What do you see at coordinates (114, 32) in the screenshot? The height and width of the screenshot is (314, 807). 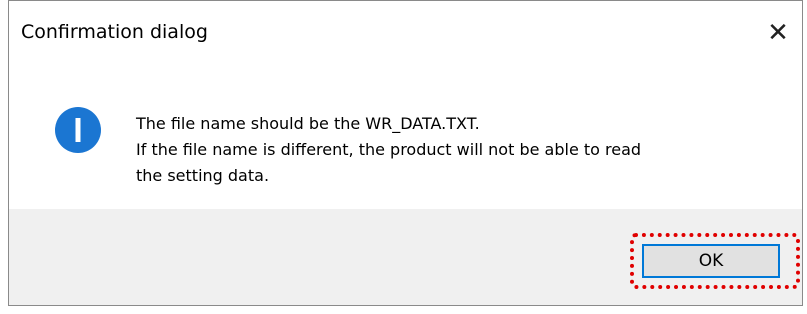 I see `window-title: Confirmation dialog` at bounding box center [114, 32].